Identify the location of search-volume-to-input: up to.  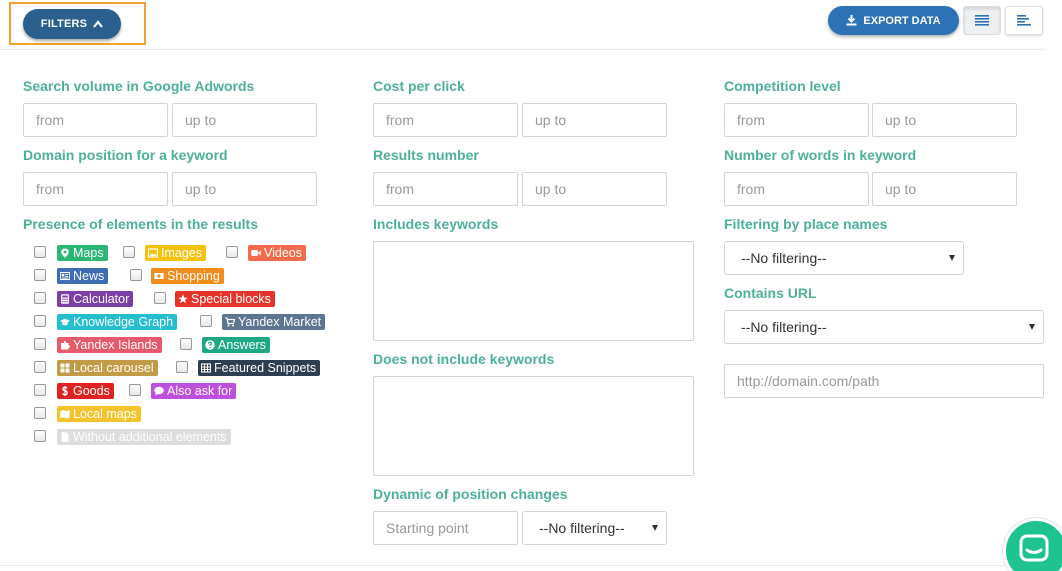
(244, 120).